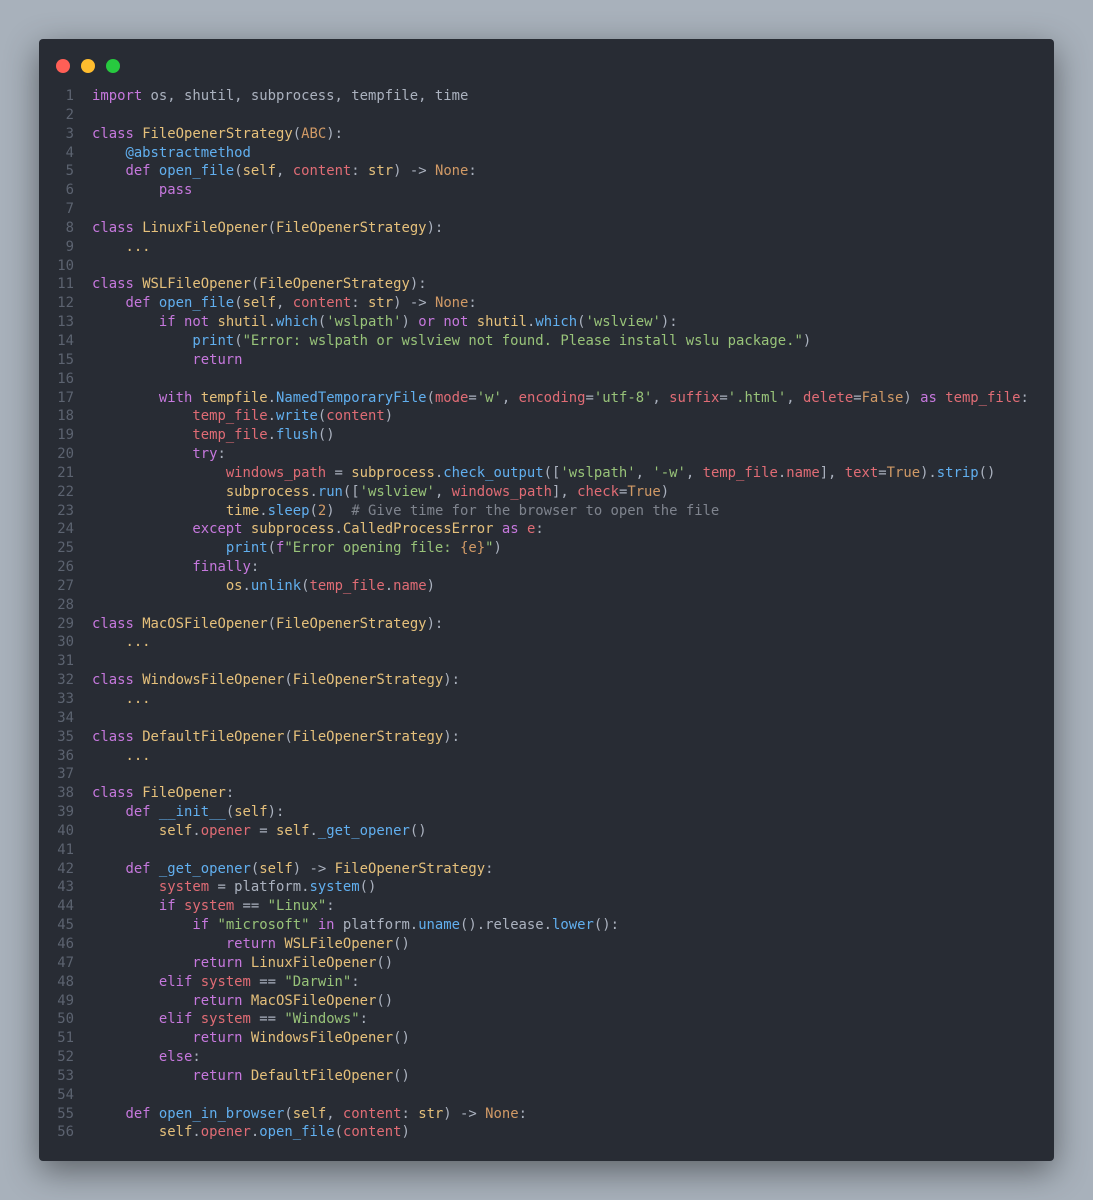 The width and height of the screenshot is (1093, 1200). I want to click on code-token: content, so click(372, 1113).